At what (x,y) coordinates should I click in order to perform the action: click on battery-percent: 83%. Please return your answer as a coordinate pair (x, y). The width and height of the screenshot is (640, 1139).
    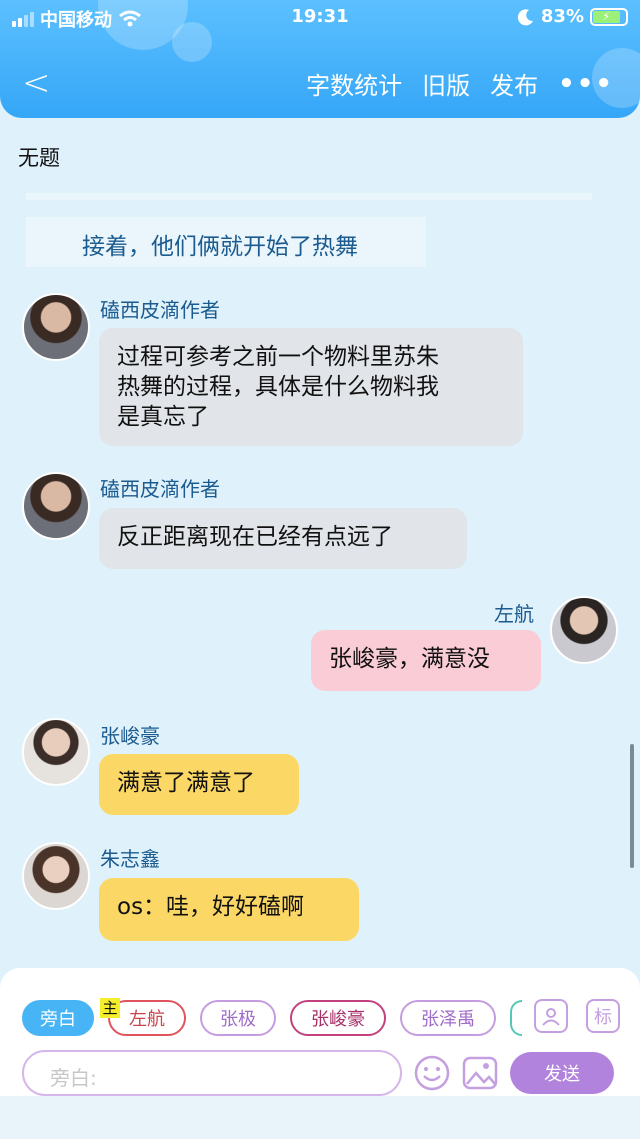
    Looking at the image, I should click on (562, 16).